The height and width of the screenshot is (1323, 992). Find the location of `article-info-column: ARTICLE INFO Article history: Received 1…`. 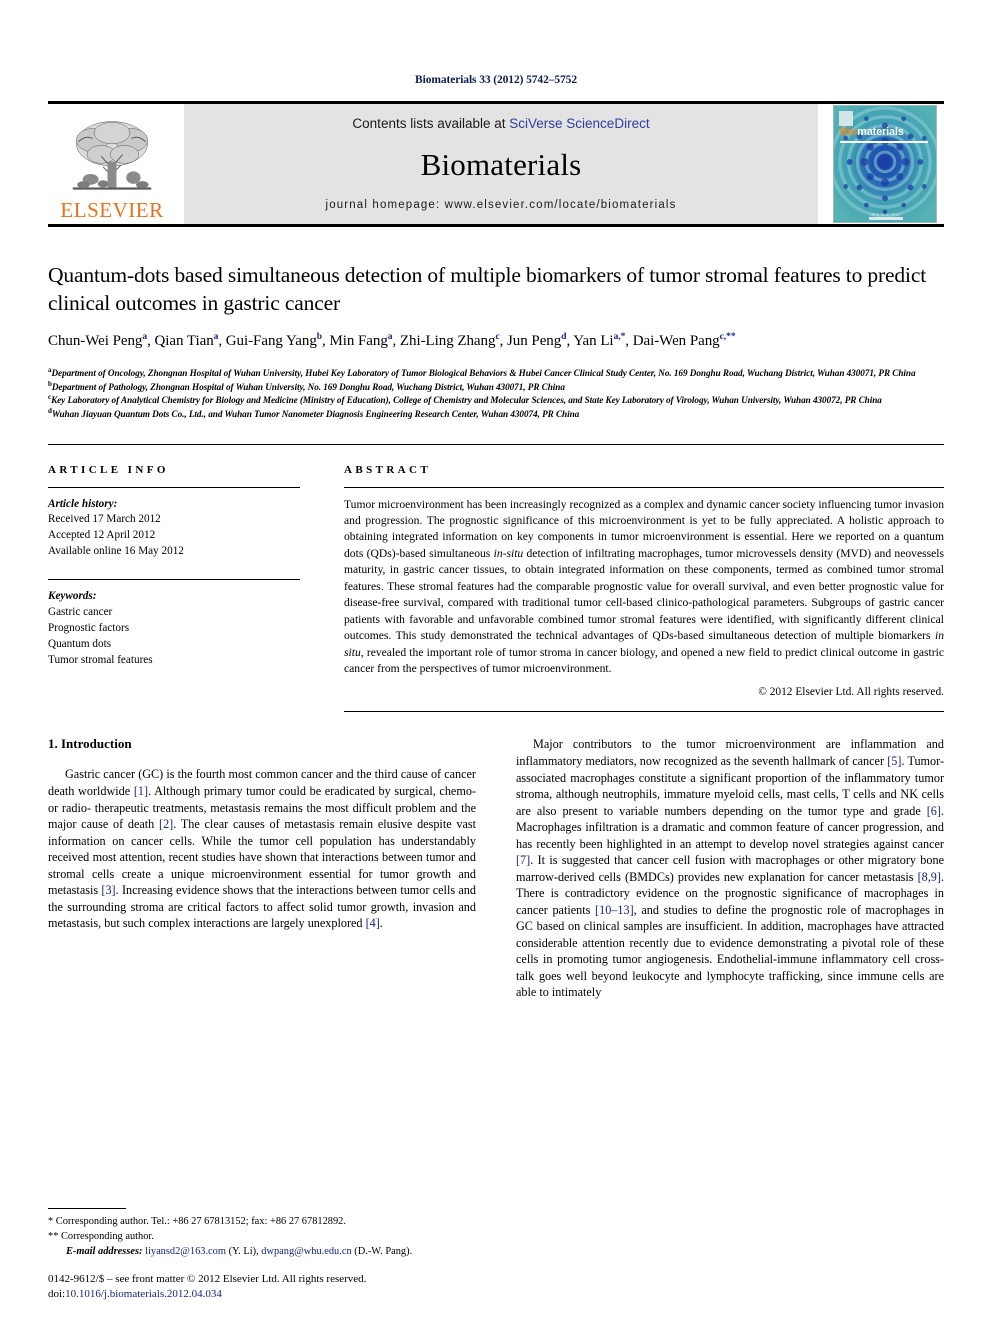

article-info-column: ARTICLE INFO Article history: Received 1… is located at coordinates (174, 588).